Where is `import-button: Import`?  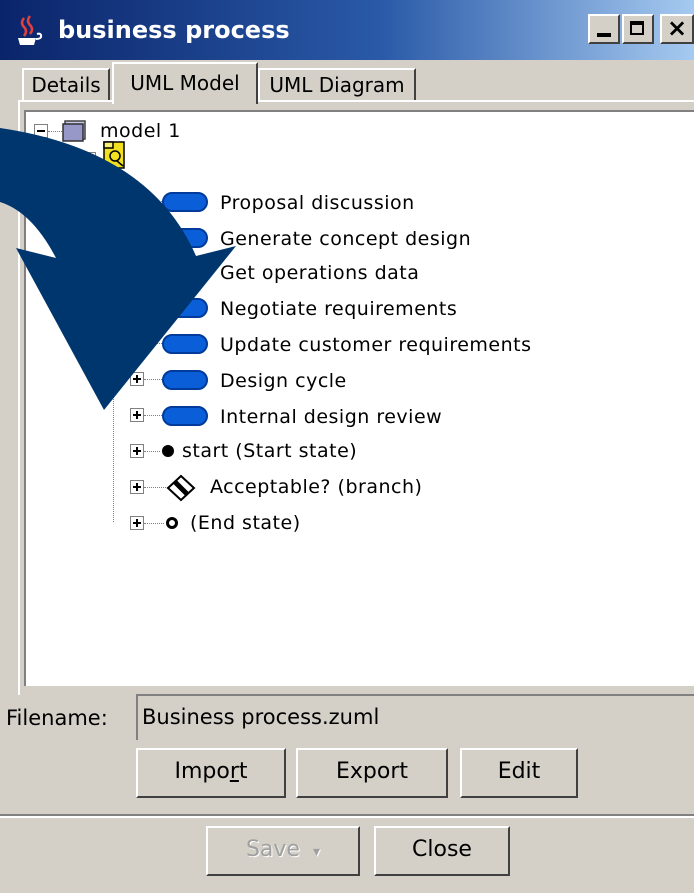 import-button: Import is located at coordinates (211, 773).